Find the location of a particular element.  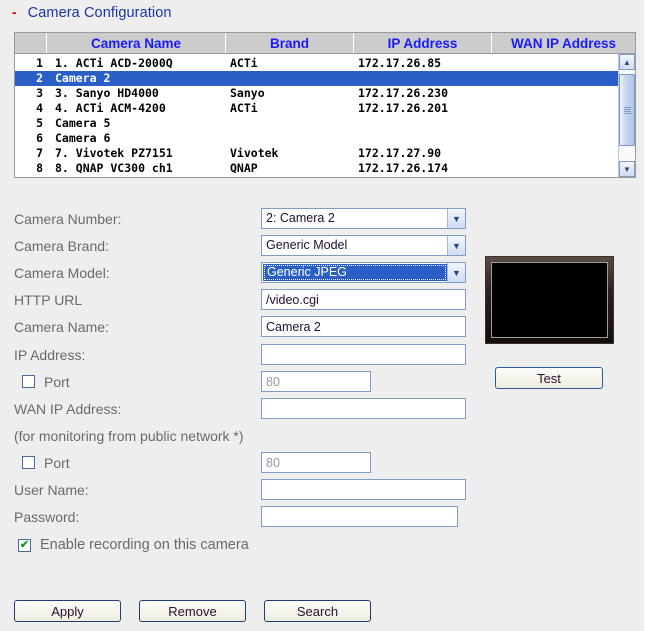

user-name-input is located at coordinates (363, 489).